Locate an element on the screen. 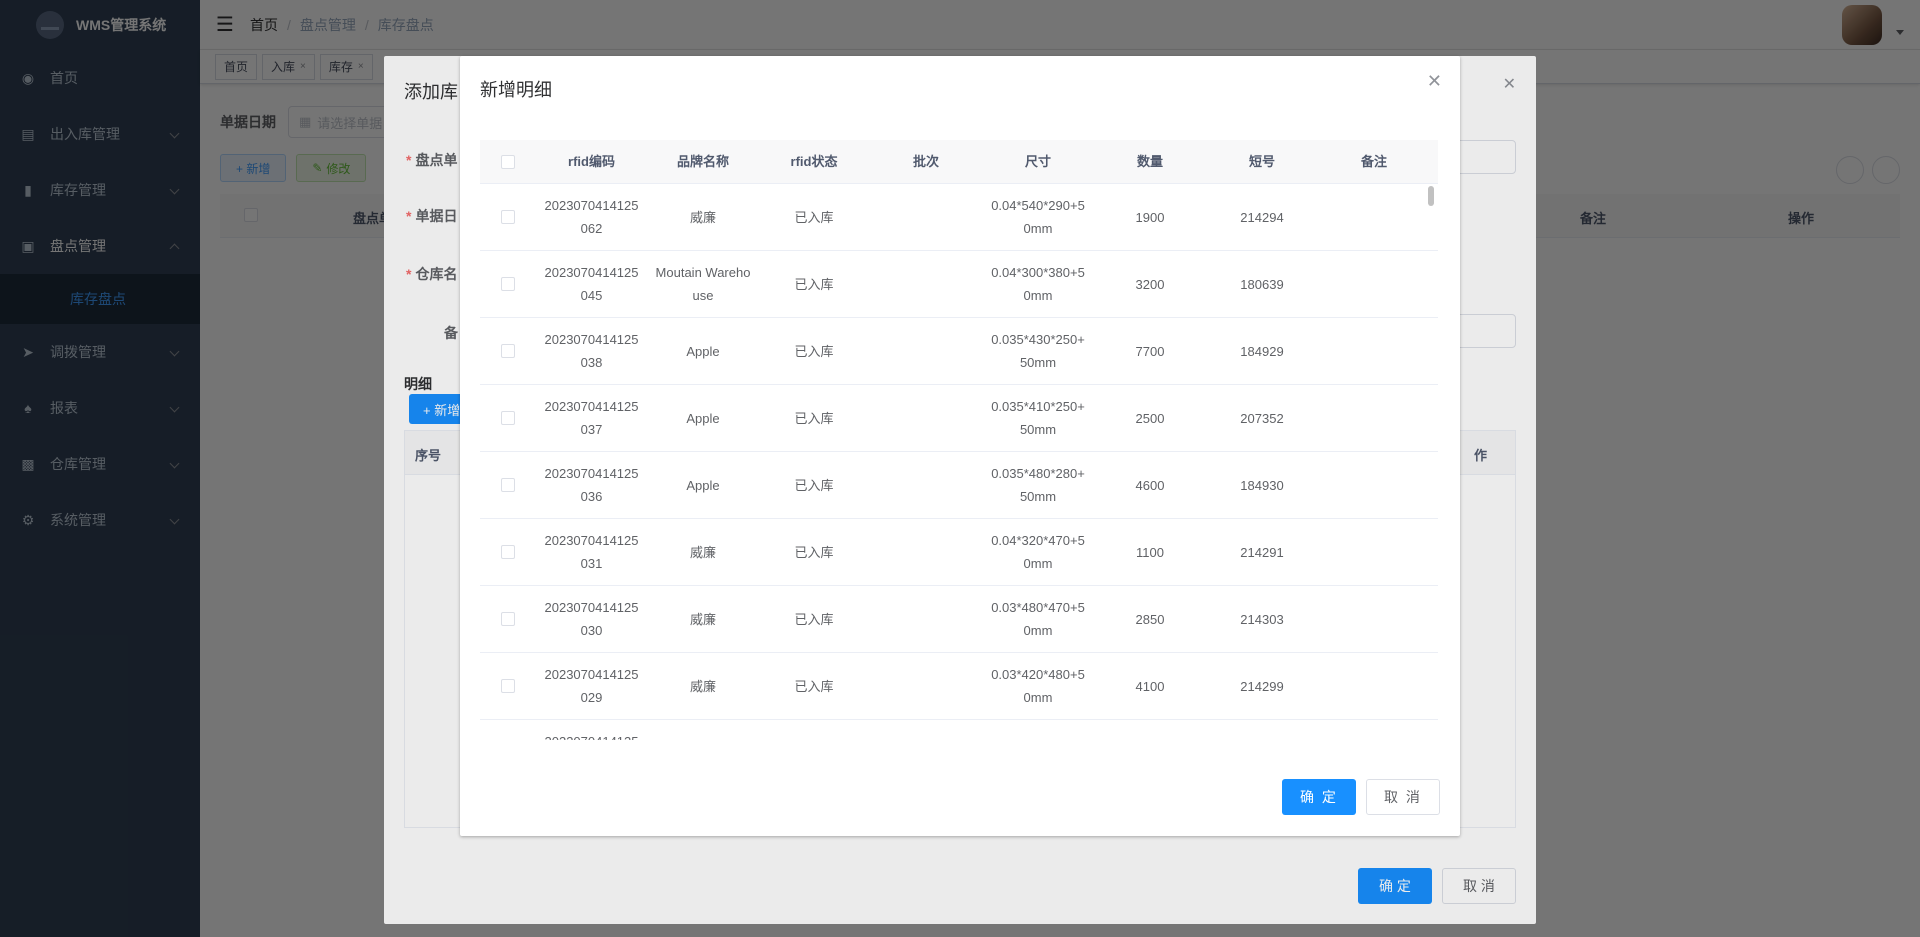 The image size is (1920, 937). quantity-cell: 1100 is located at coordinates (1150, 552).